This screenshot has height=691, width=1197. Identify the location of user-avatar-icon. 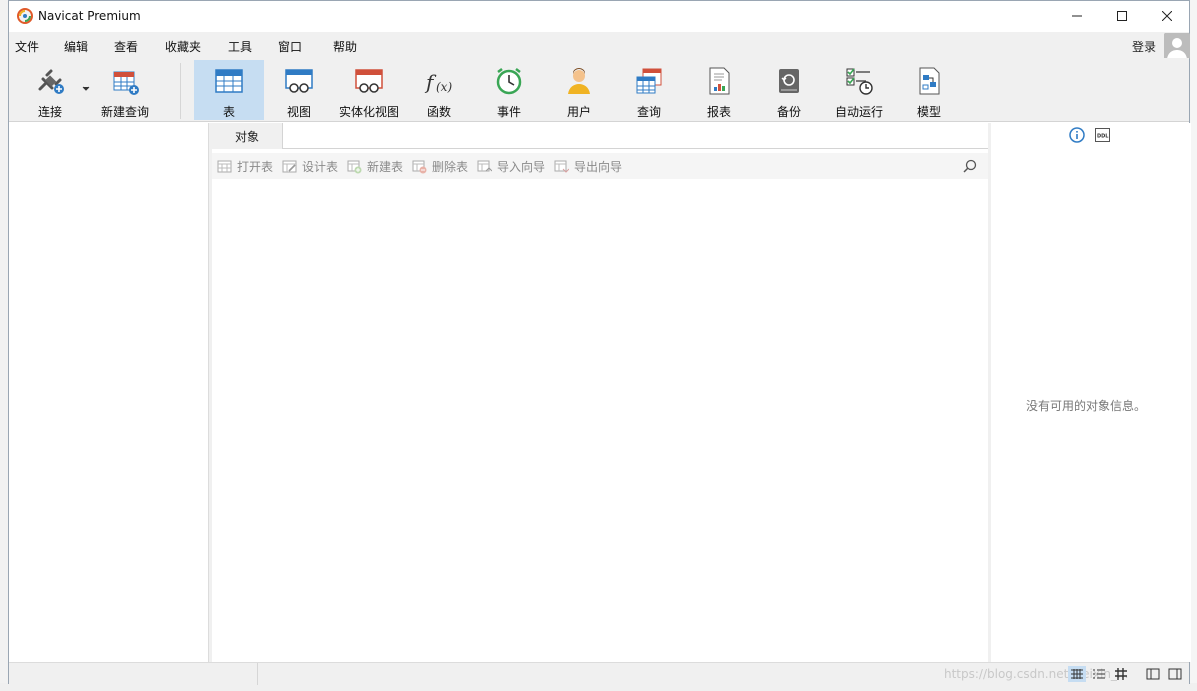
(1177, 46).